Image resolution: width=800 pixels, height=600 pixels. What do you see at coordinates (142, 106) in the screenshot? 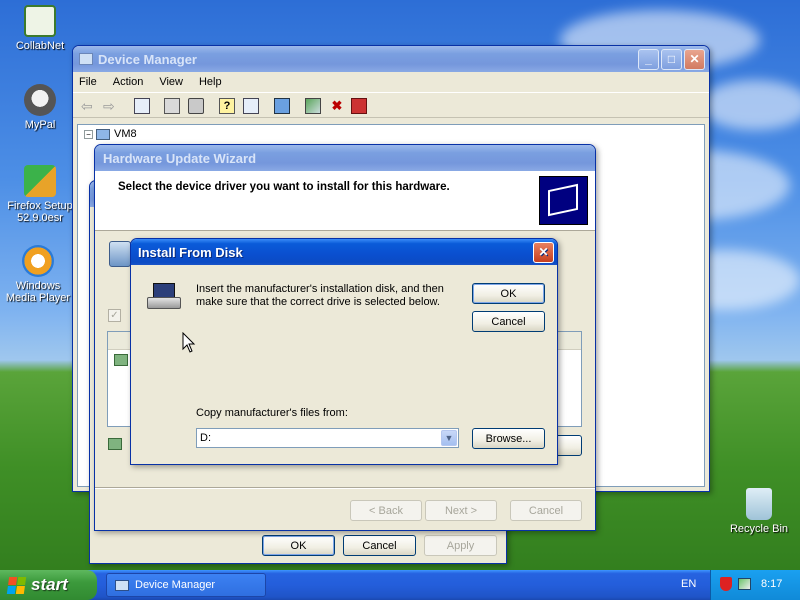
I see `console-tree-icon` at bounding box center [142, 106].